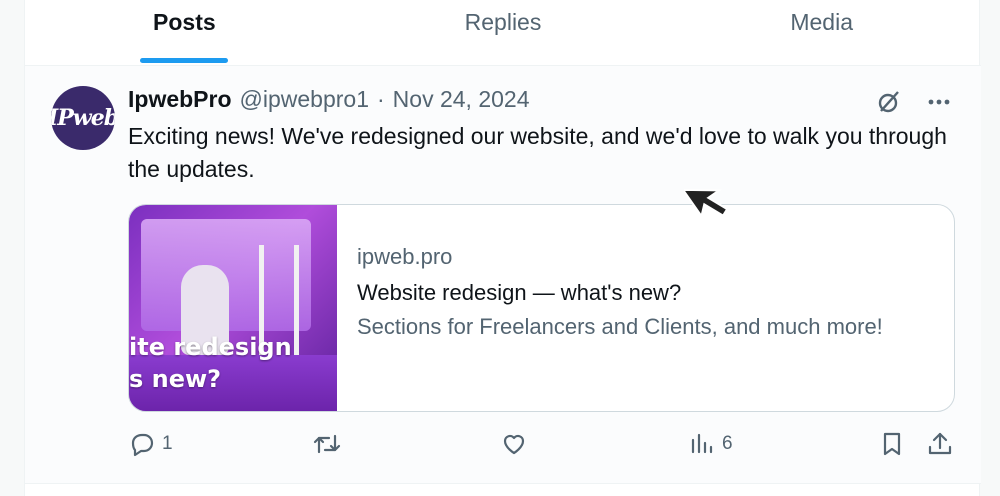 The height and width of the screenshot is (496, 1000). Describe the element at coordinates (503, 22) in the screenshot. I see `tab-label: Replies` at that location.